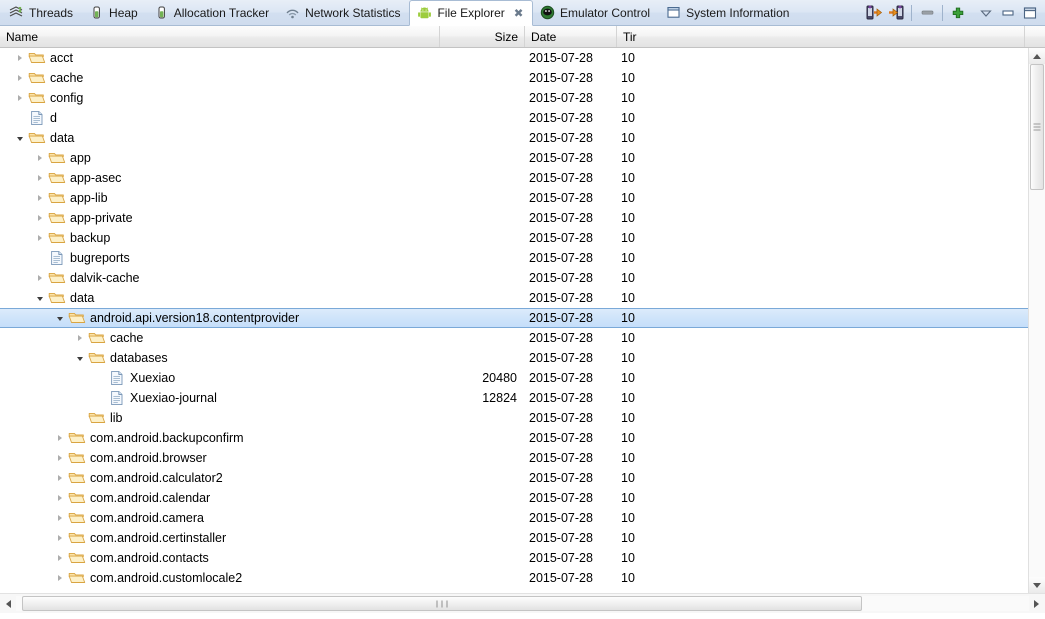 The width and height of the screenshot is (1045, 619). What do you see at coordinates (514, 118) in the screenshot?
I see `file-tree-row: d 2015-07-28 10` at bounding box center [514, 118].